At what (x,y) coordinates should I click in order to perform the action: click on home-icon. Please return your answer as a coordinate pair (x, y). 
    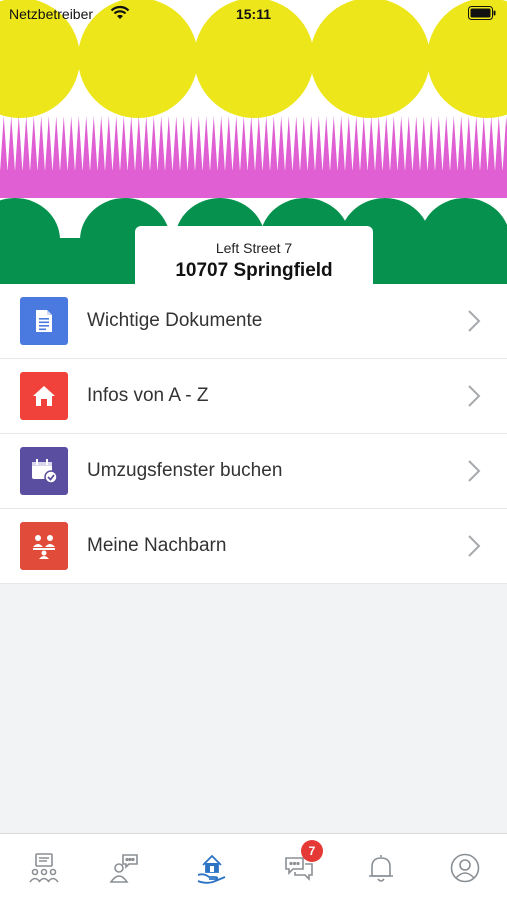
    Looking at the image, I should click on (44, 396).